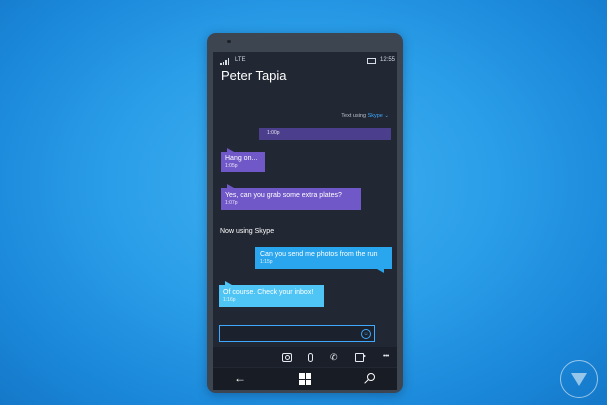 The width and height of the screenshot is (607, 405). Describe the element at coordinates (273, 133) in the screenshot. I see `message-time: 1:00p` at that location.